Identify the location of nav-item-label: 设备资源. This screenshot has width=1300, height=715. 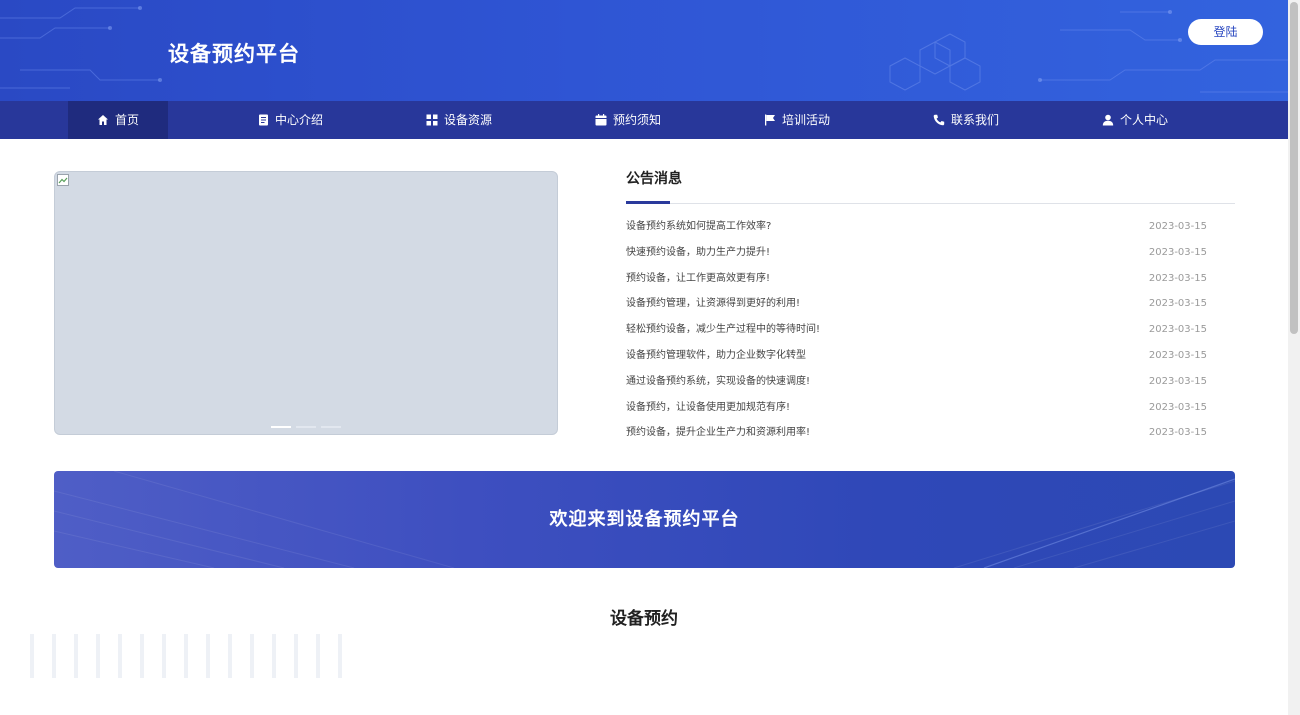
(468, 120).